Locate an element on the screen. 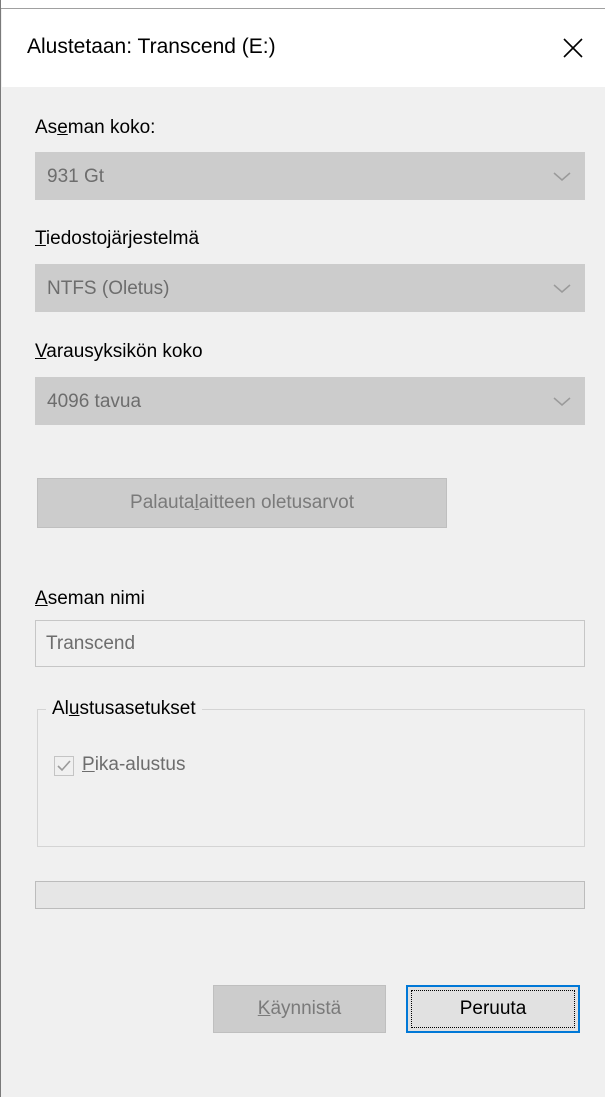 Image resolution: width=605 pixels, height=1097 pixels. filesystem-value: NTFS (Oletus) is located at coordinates (108, 288).